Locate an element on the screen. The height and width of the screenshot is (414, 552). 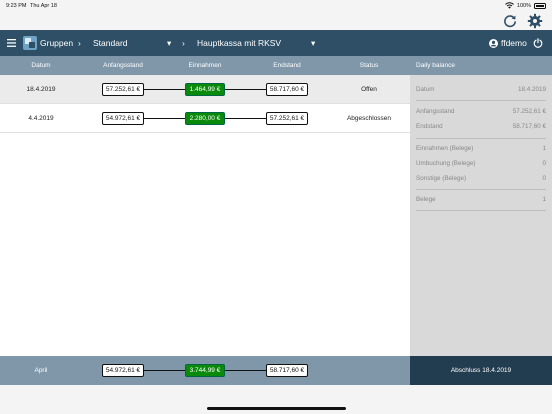
detail-label: Belege is located at coordinates (426, 199).